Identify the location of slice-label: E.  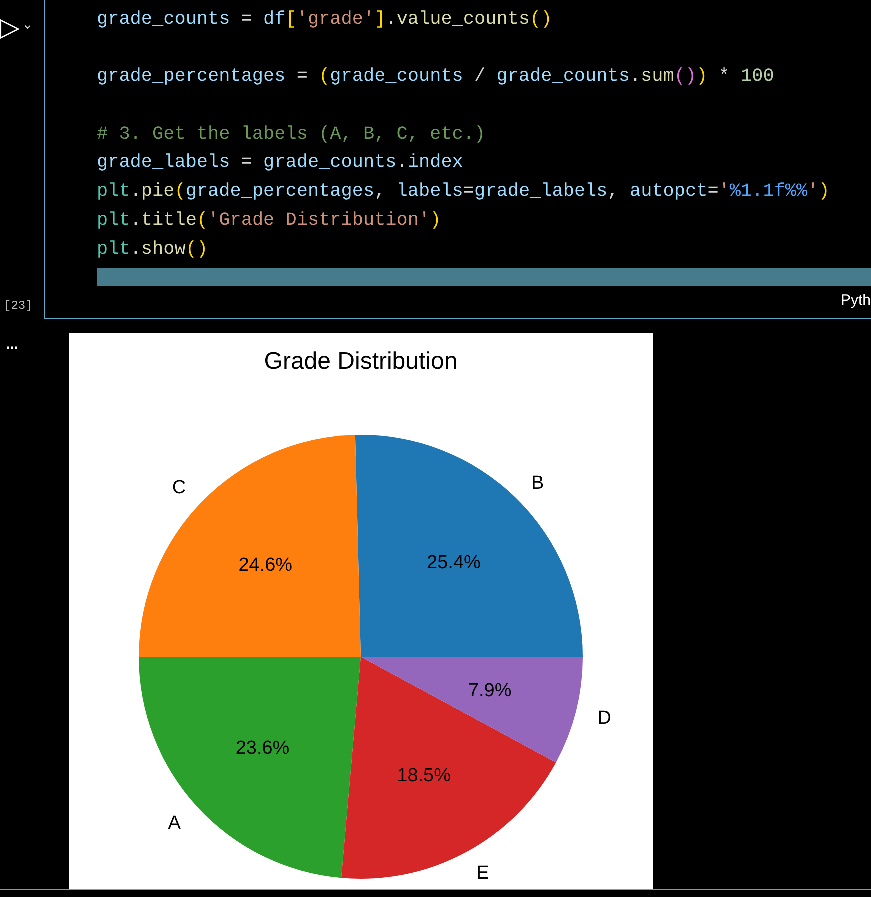
(483, 873).